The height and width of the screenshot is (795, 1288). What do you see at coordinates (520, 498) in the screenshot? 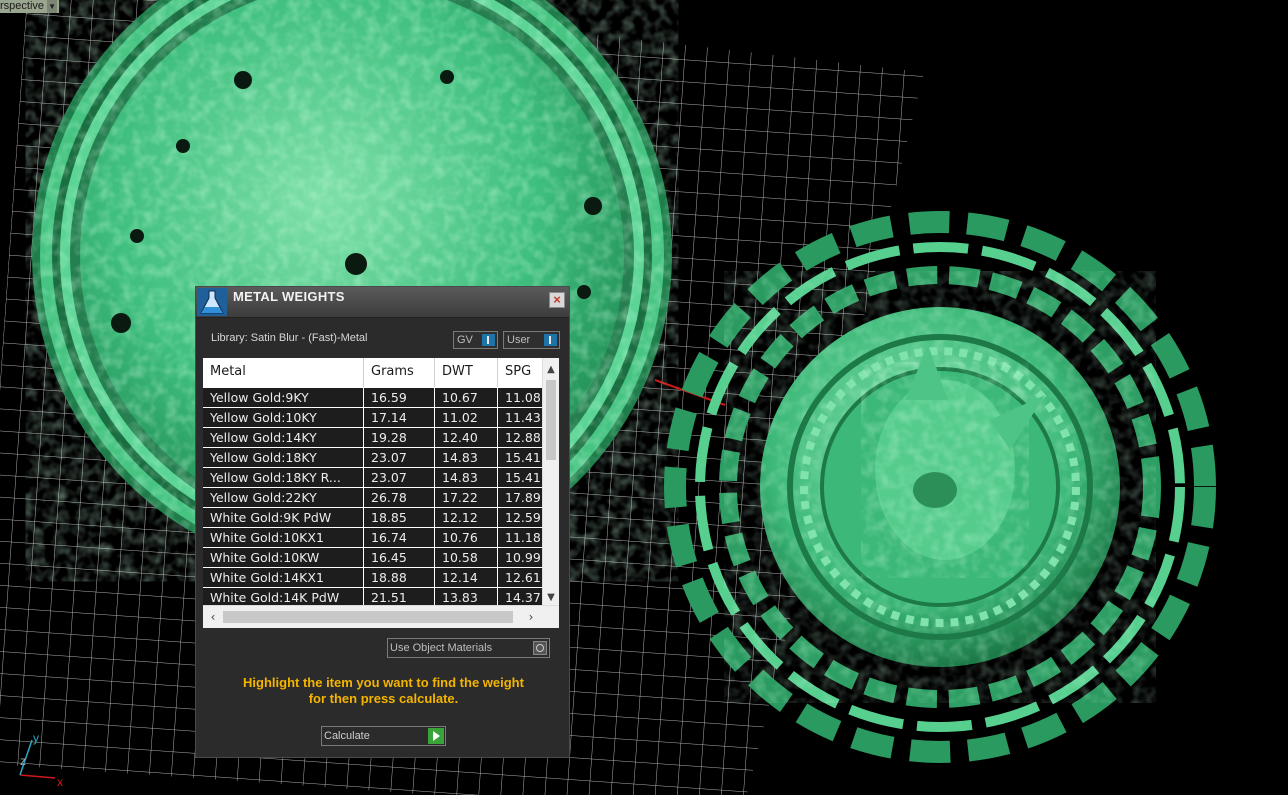
I see `cell-spg: 17.89` at bounding box center [520, 498].